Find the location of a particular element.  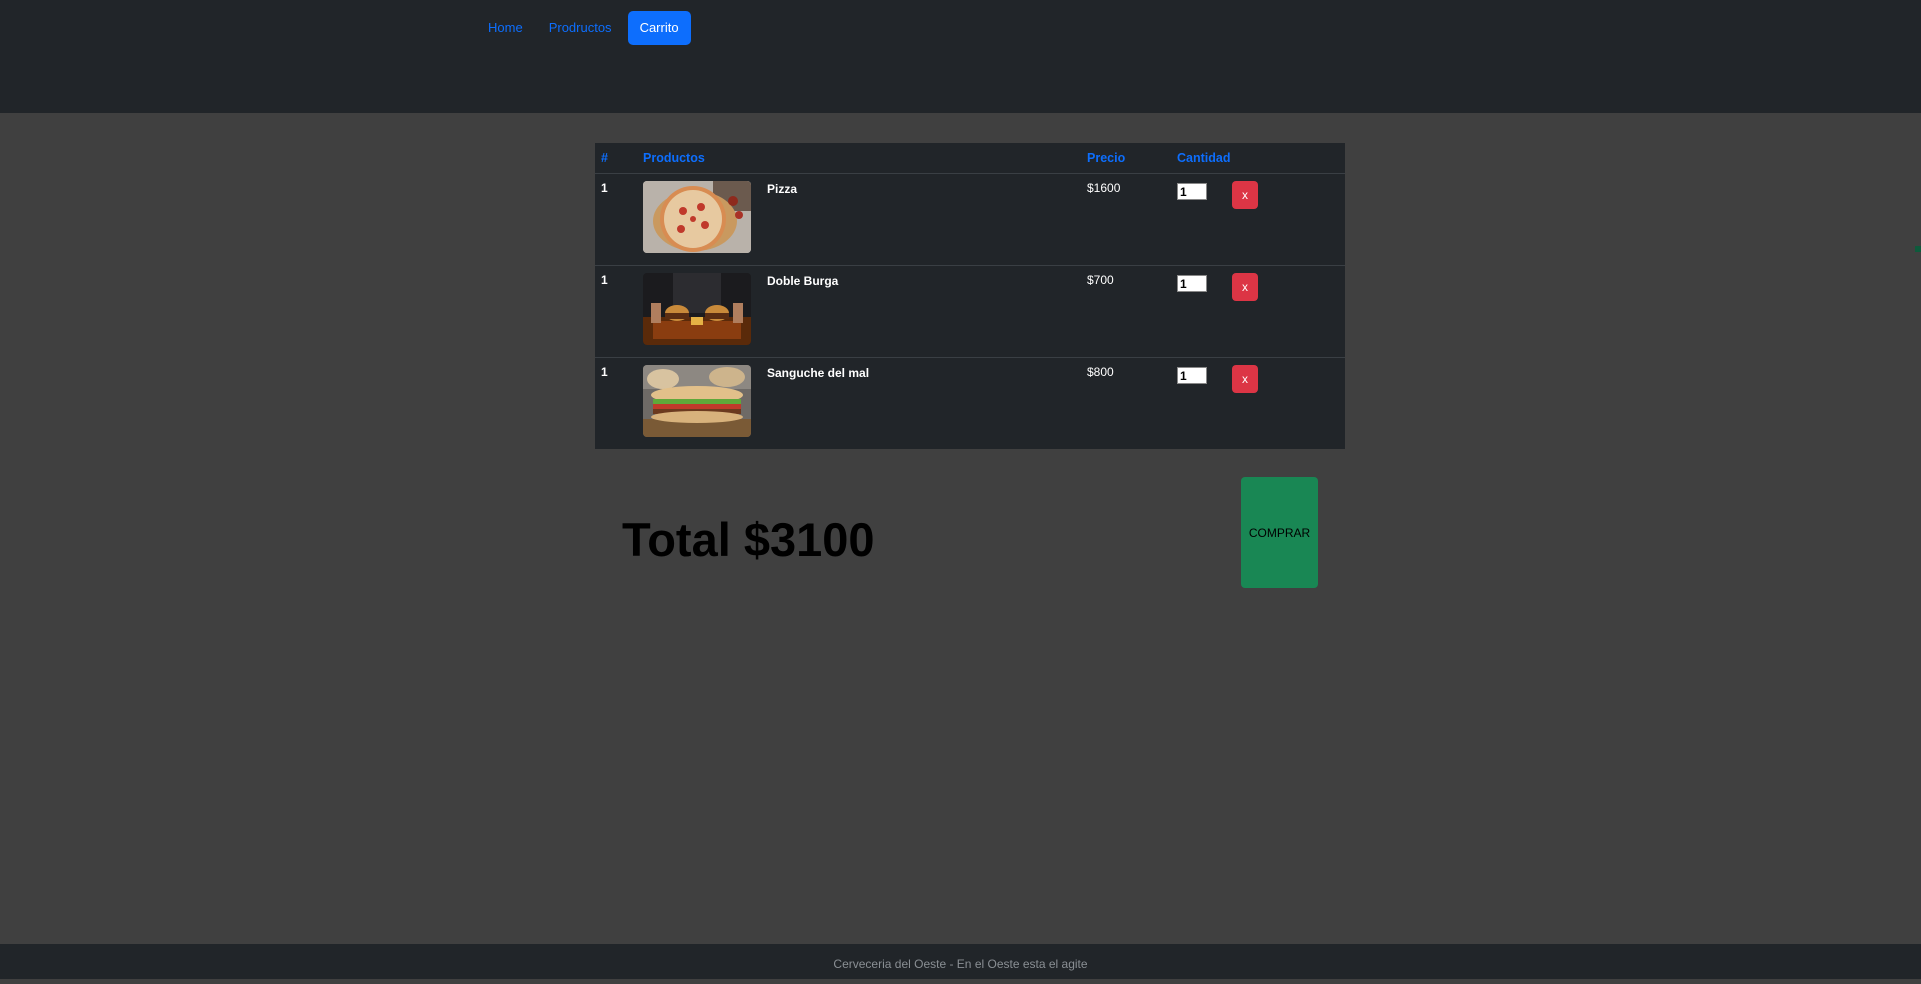

pizza-image is located at coordinates (697, 217).